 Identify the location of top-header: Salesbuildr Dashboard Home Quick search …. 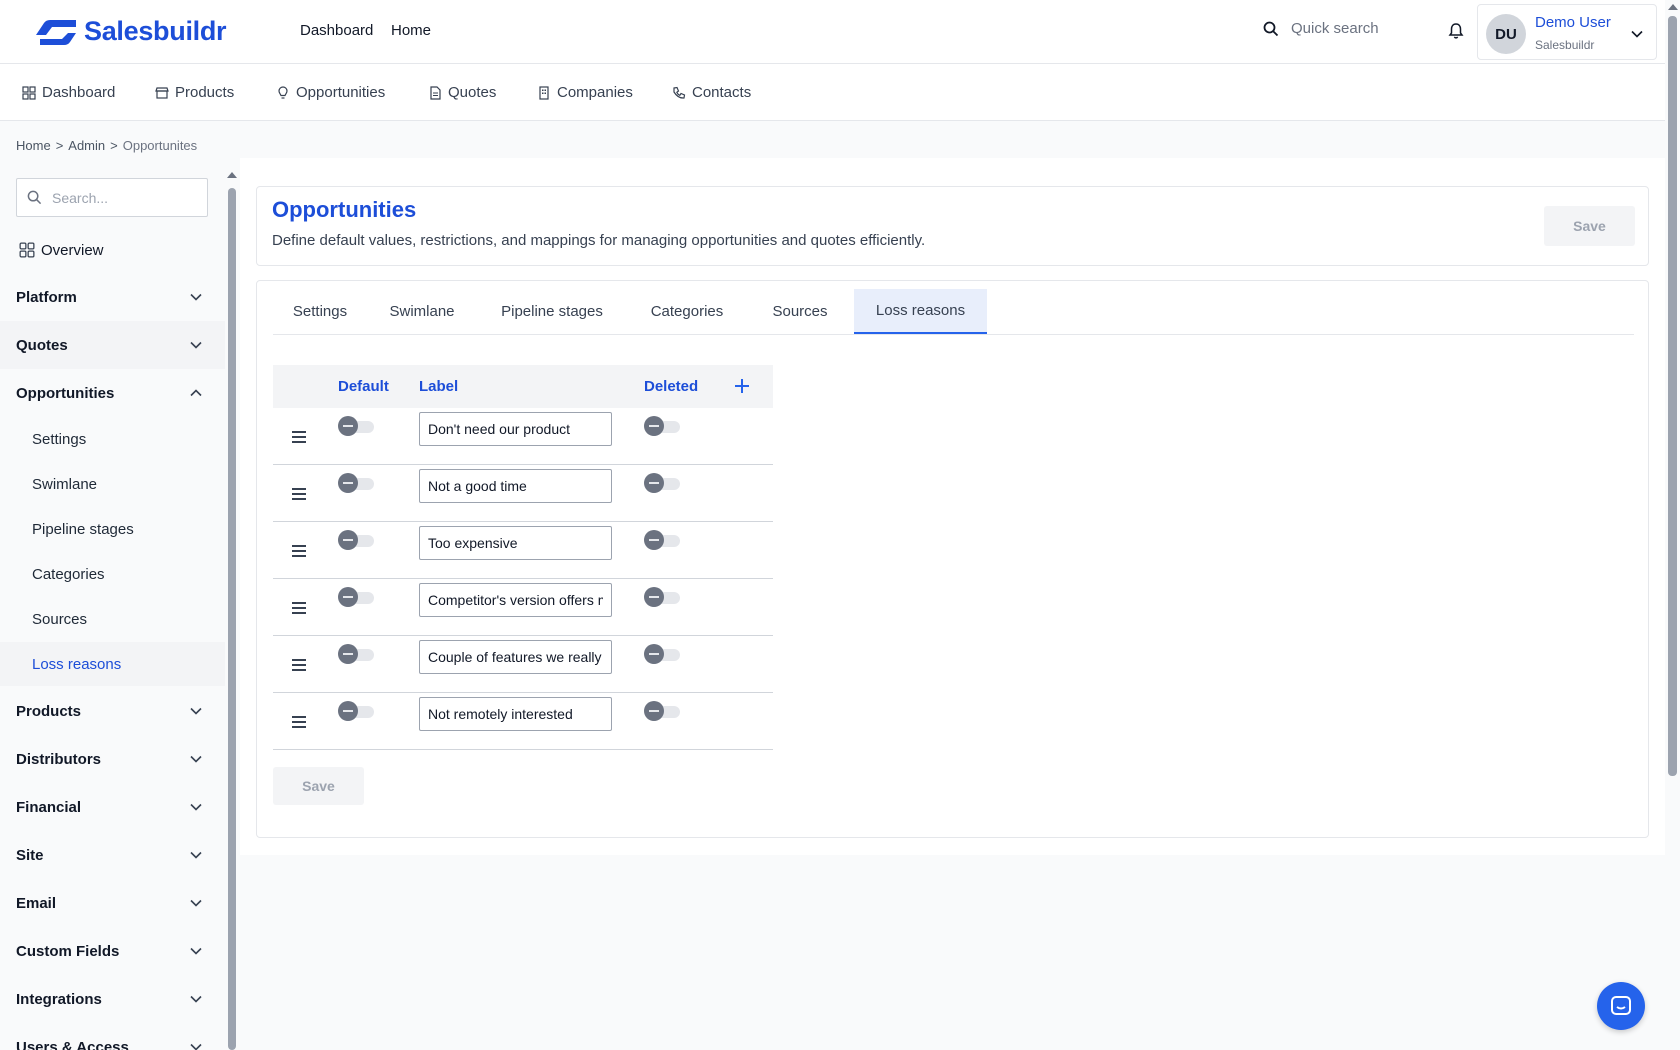
(832, 32).